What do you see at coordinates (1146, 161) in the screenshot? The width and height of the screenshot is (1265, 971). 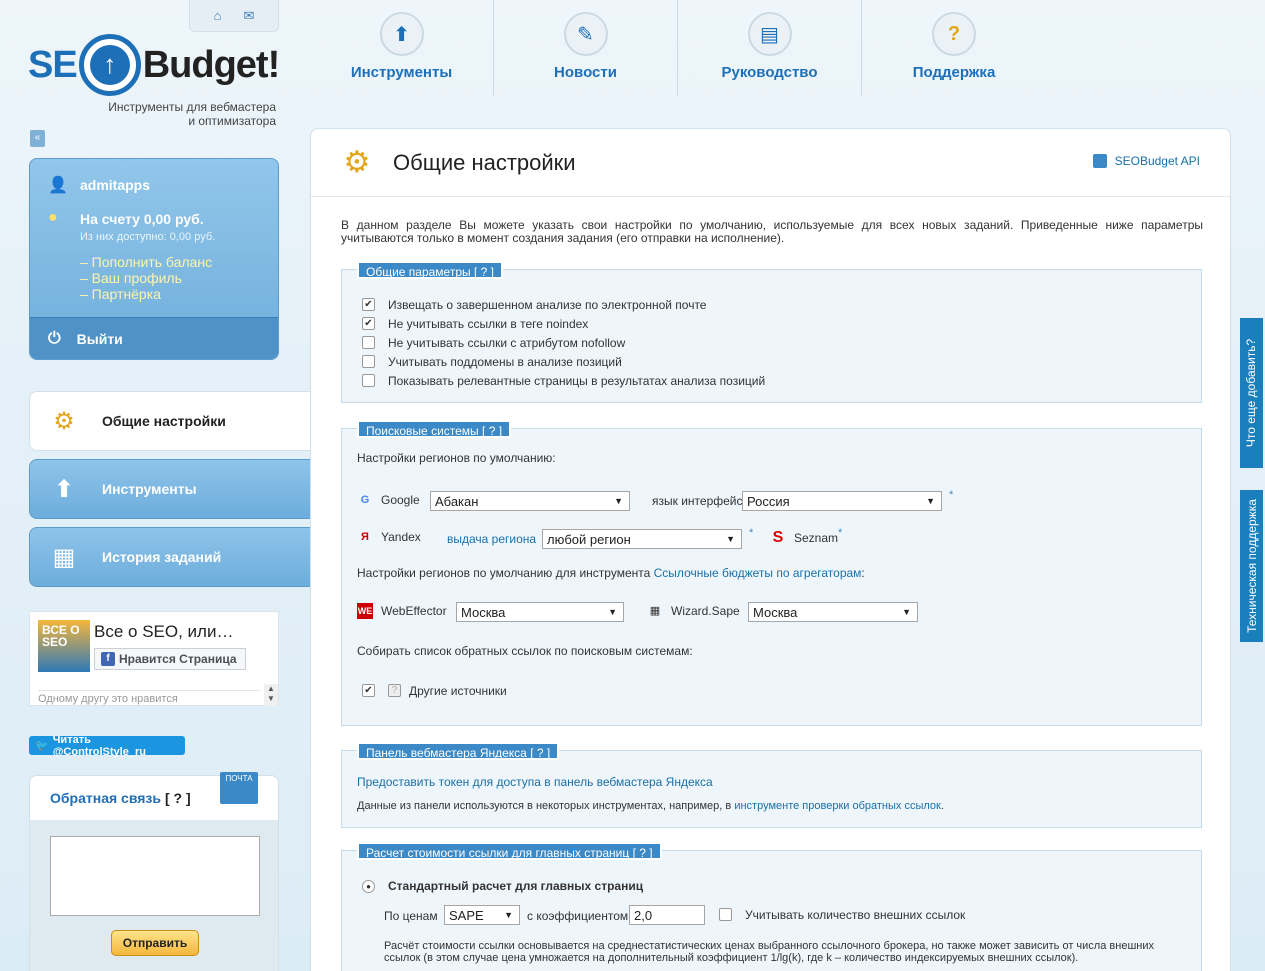 I see `api-link: SEOBudget API` at bounding box center [1146, 161].